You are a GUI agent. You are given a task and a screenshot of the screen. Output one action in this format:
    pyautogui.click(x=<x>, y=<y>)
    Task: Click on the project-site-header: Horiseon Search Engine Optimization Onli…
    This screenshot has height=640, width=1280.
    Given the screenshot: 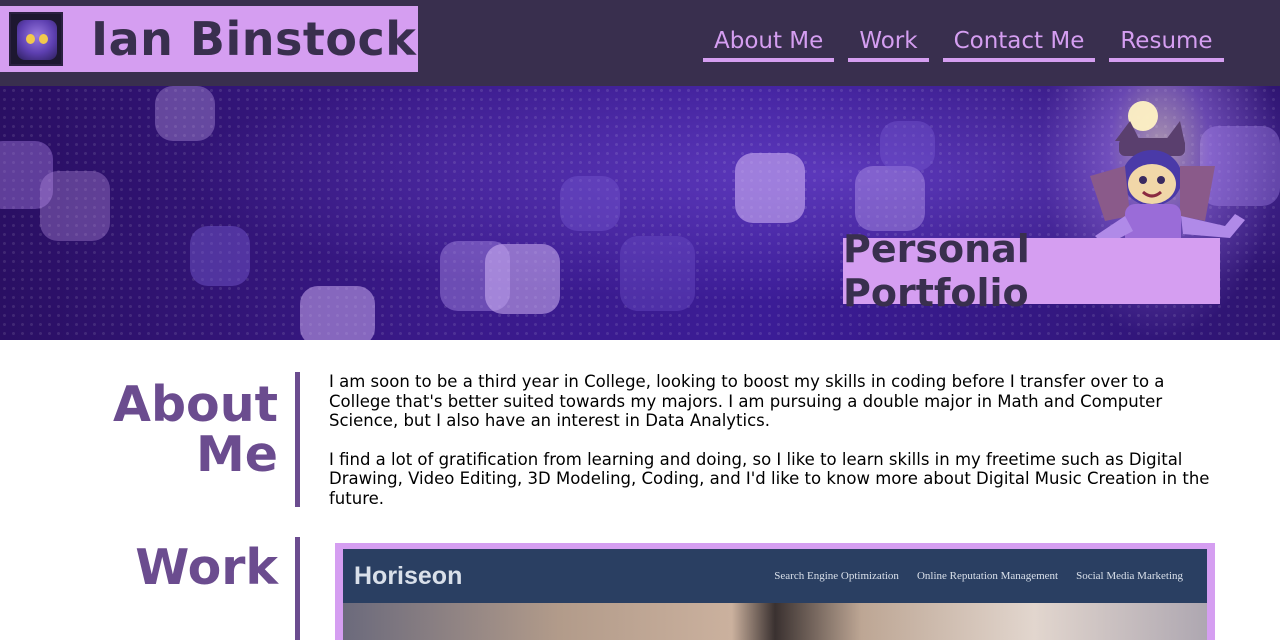 What is the action you would take?
    pyautogui.click(x=775, y=576)
    